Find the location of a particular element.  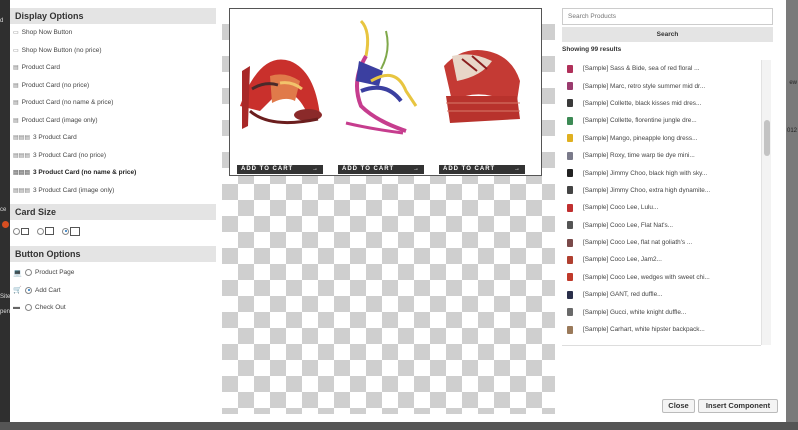

insert-component-button: Insert Component is located at coordinates (738, 406).